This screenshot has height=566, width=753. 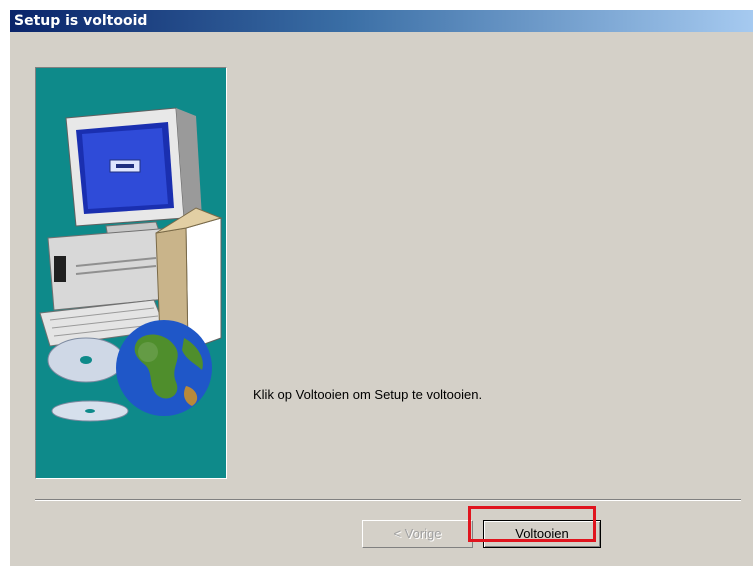 What do you see at coordinates (388, 500) in the screenshot?
I see `separator-line` at bounding box center [388, 500].